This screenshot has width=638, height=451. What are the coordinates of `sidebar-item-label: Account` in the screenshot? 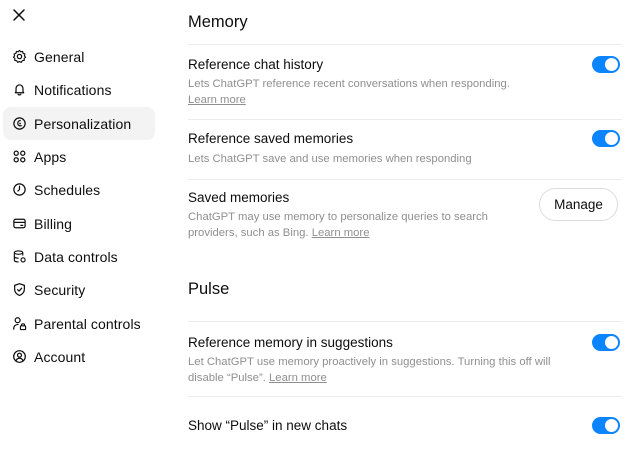 It's located at (60, 356).